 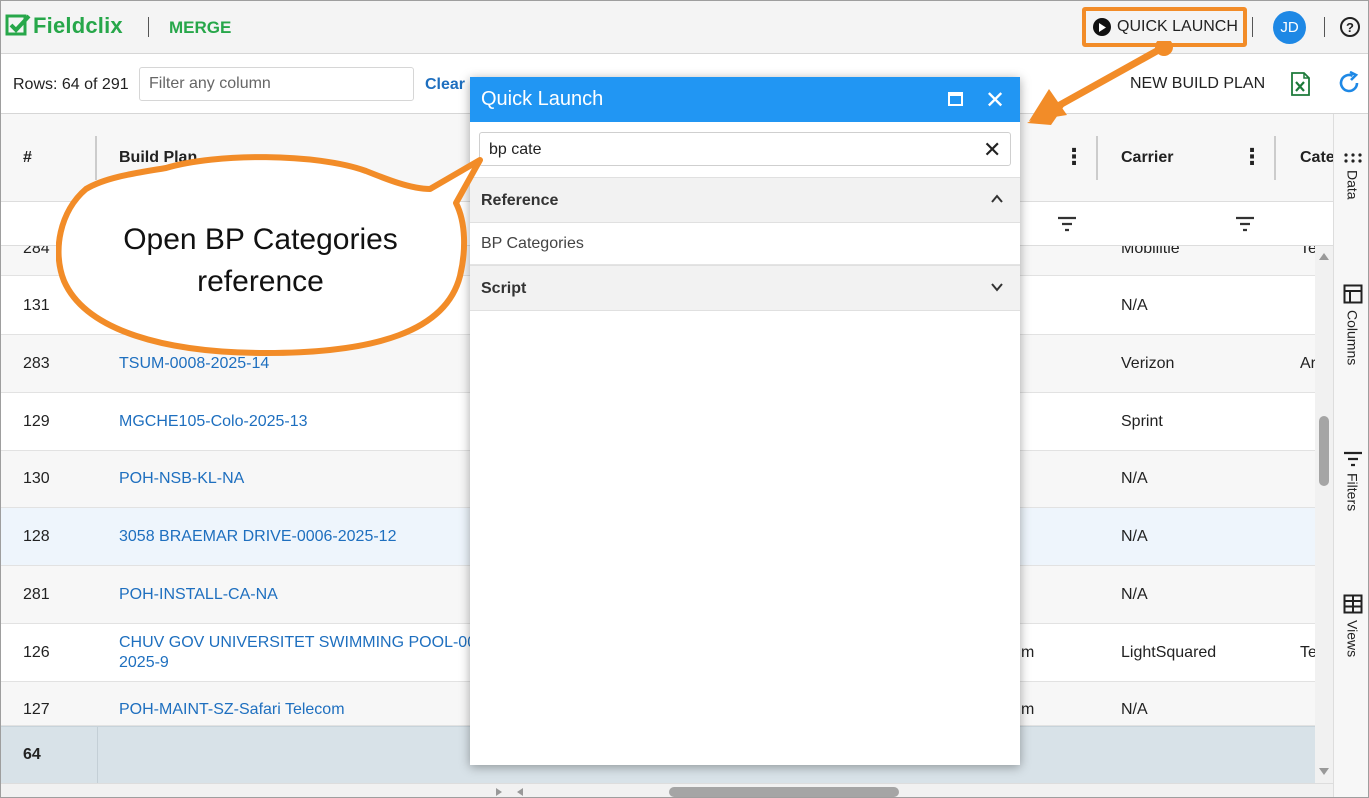 I want to click on build-plan-link: POH-NSB-KL-NA, so click(x=181, y=479).